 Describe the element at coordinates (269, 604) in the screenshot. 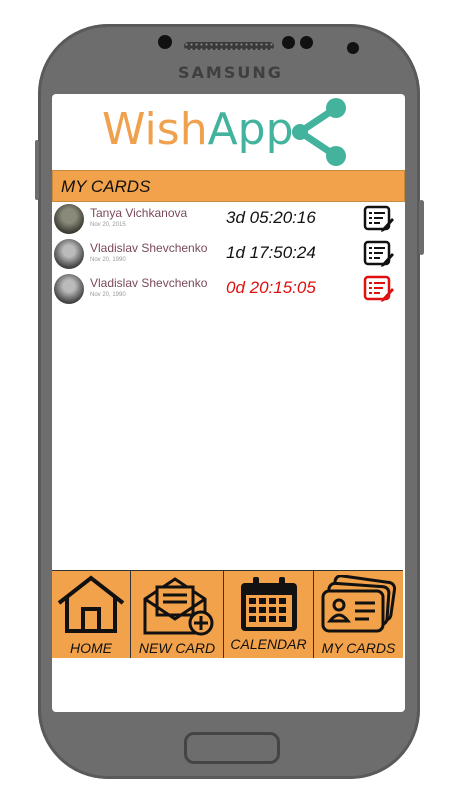

I see `calendar-icon` at that location.